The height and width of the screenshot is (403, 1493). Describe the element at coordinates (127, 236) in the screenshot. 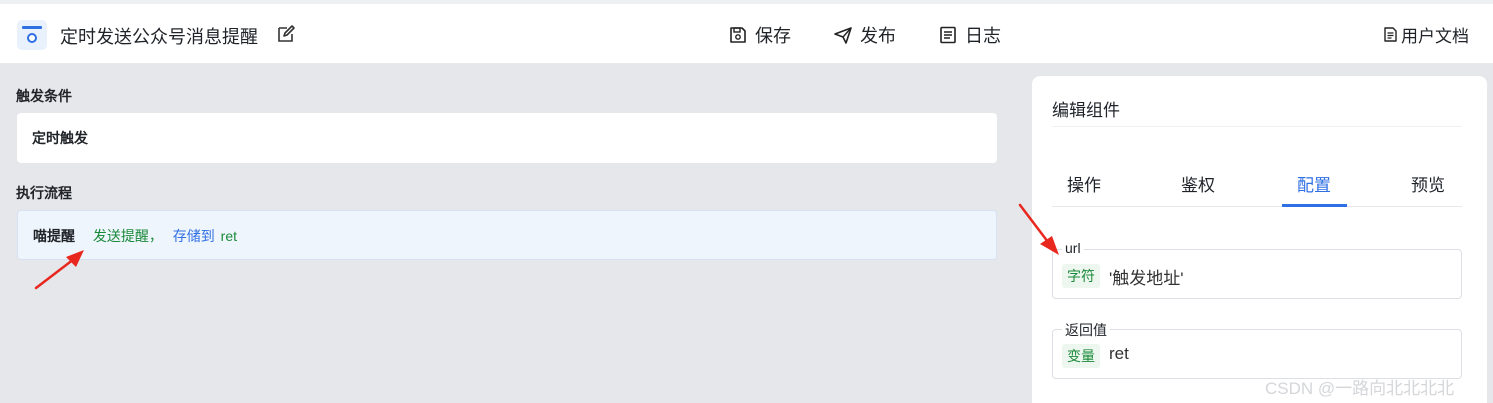

I see `flow-step-action: 发送提醒，` at that location.